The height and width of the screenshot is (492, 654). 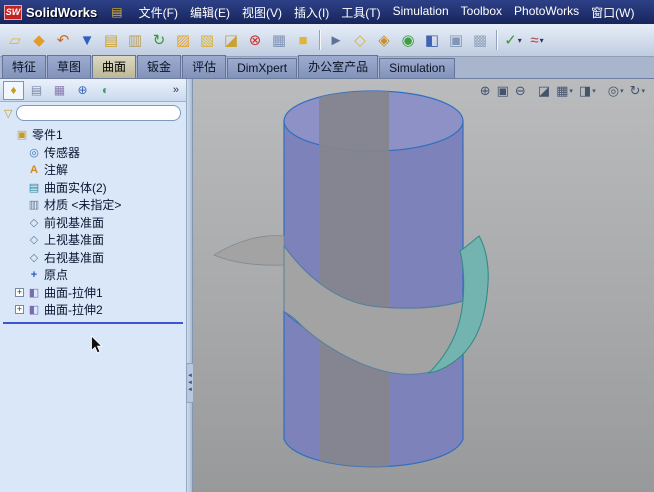 What do you see at coordinates (93, 205) in the screenshot?
I see `tree-item-material: ▥ 材质 <未指定>` at bounding box center [93, 205].